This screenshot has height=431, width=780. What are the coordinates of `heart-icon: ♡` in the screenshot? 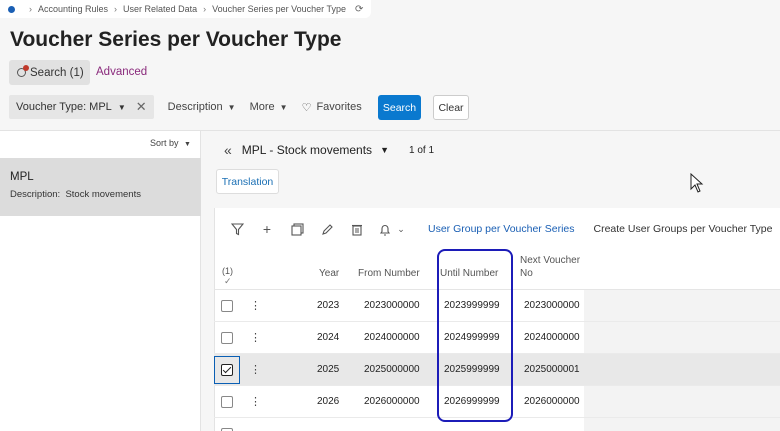 It's located at (306, 107).